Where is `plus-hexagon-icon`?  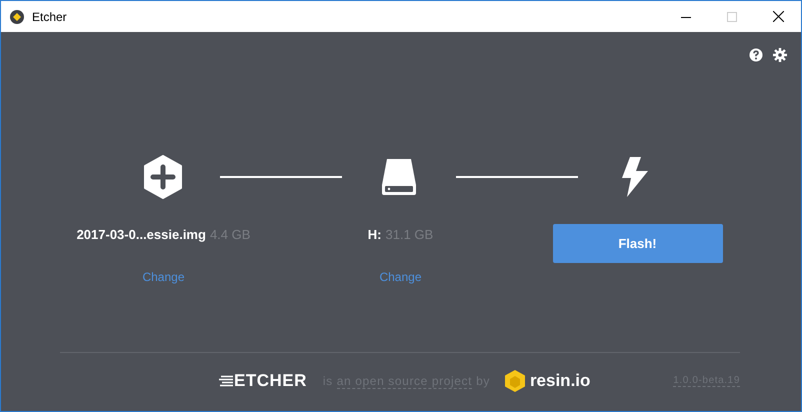
plus-hexagon-icon is located at coordinates (163, 177).